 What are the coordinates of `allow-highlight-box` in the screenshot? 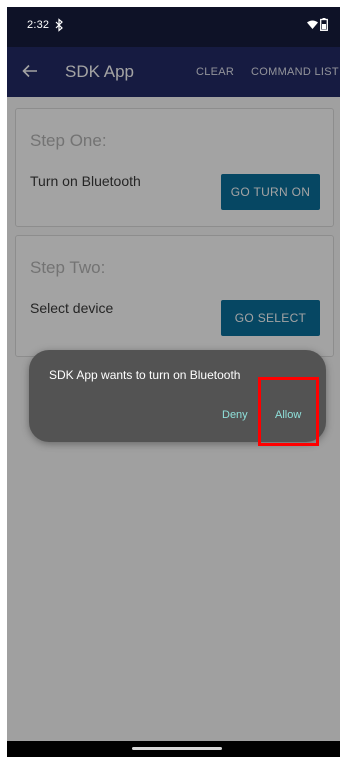 It's located at (288, 411).